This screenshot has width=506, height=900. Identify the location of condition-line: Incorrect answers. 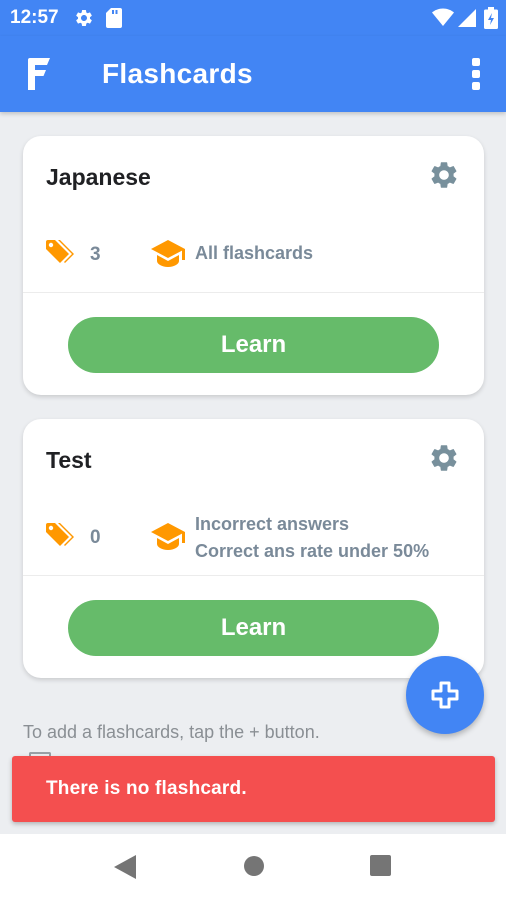
(272, 524).